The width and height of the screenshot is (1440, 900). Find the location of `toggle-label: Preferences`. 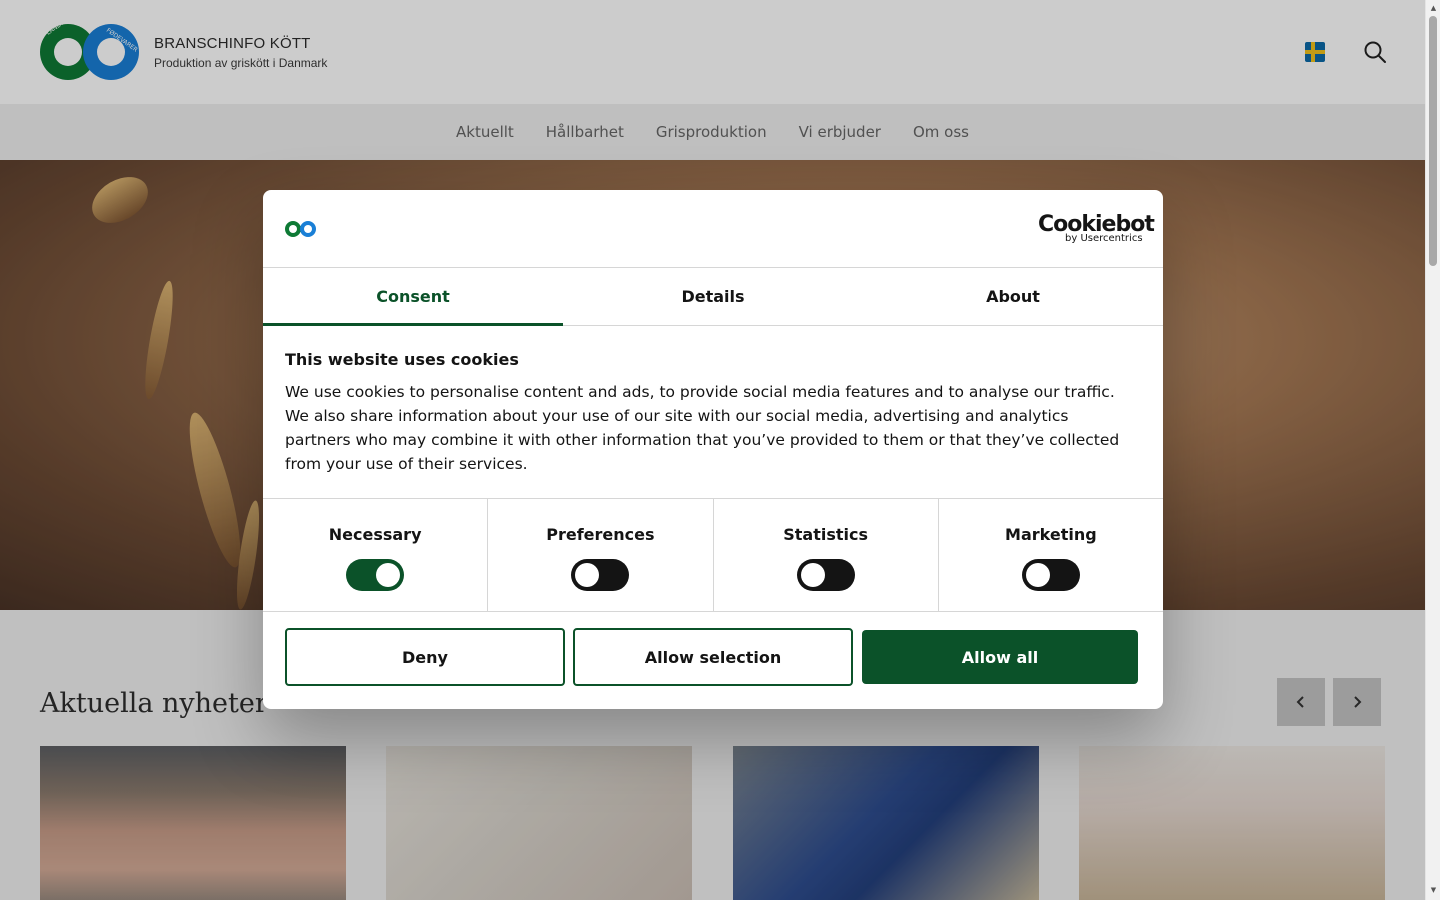

toggle-label: Preferences is located at coordinates (600, 534).